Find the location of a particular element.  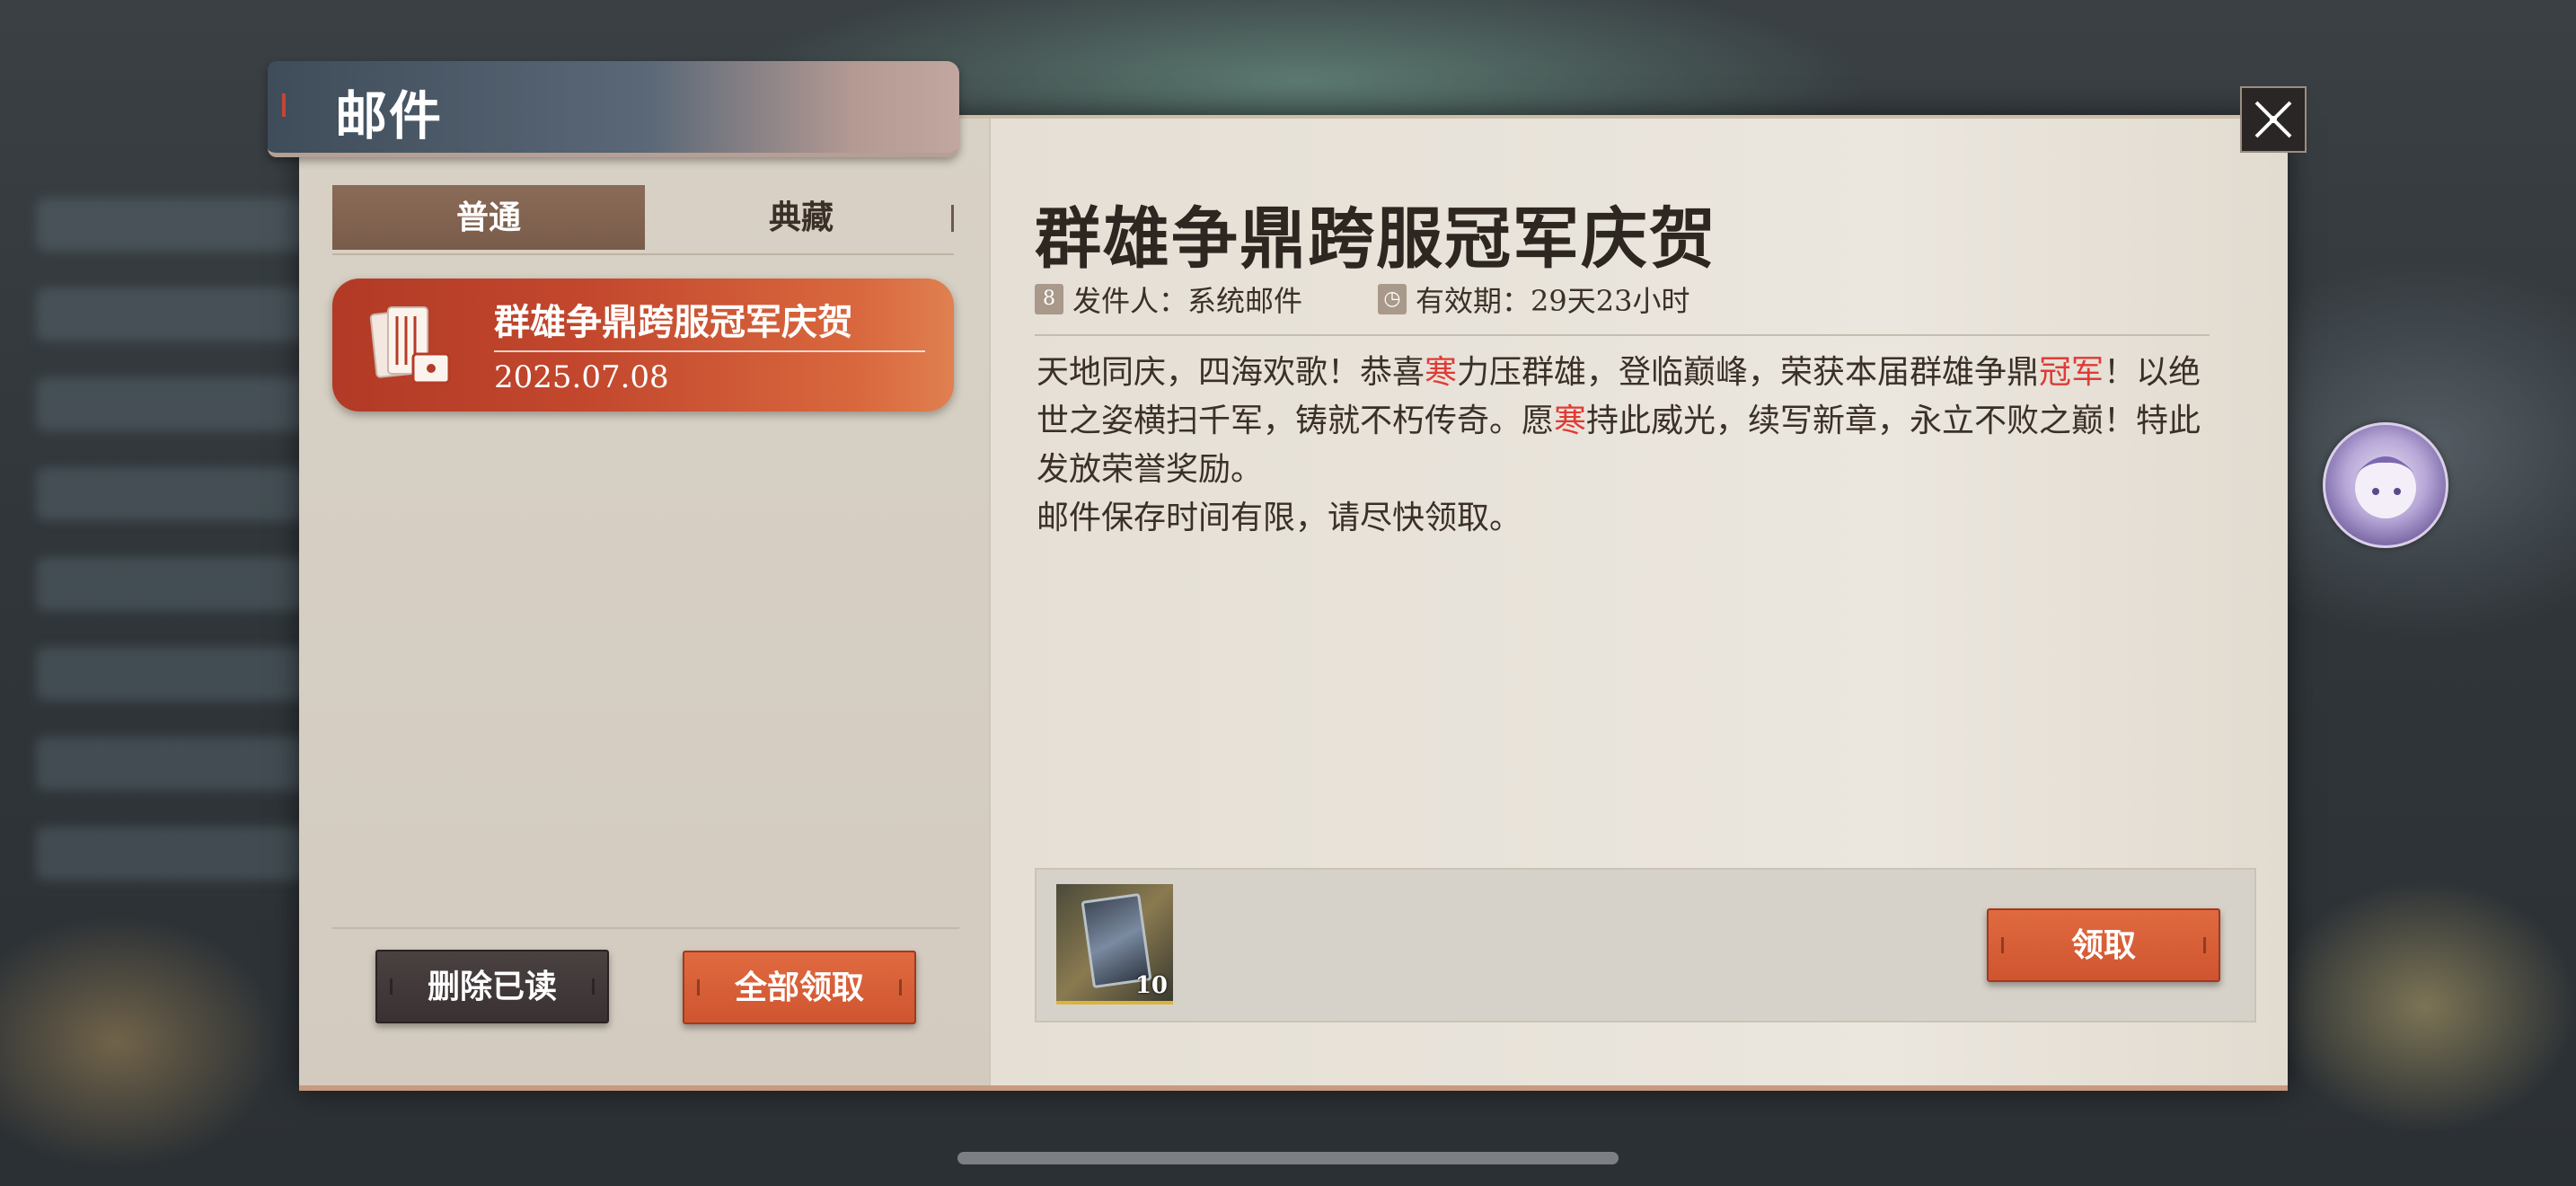

home-indicator is located at coordinates (1288, 1158).